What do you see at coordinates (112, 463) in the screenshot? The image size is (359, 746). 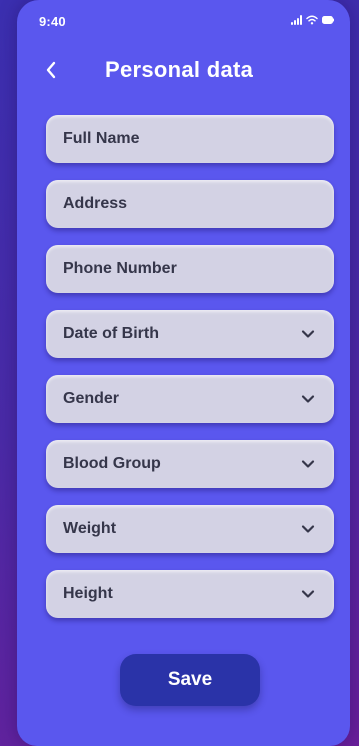 I see `field-label: Blood Group` at bounding box center [112, 463].